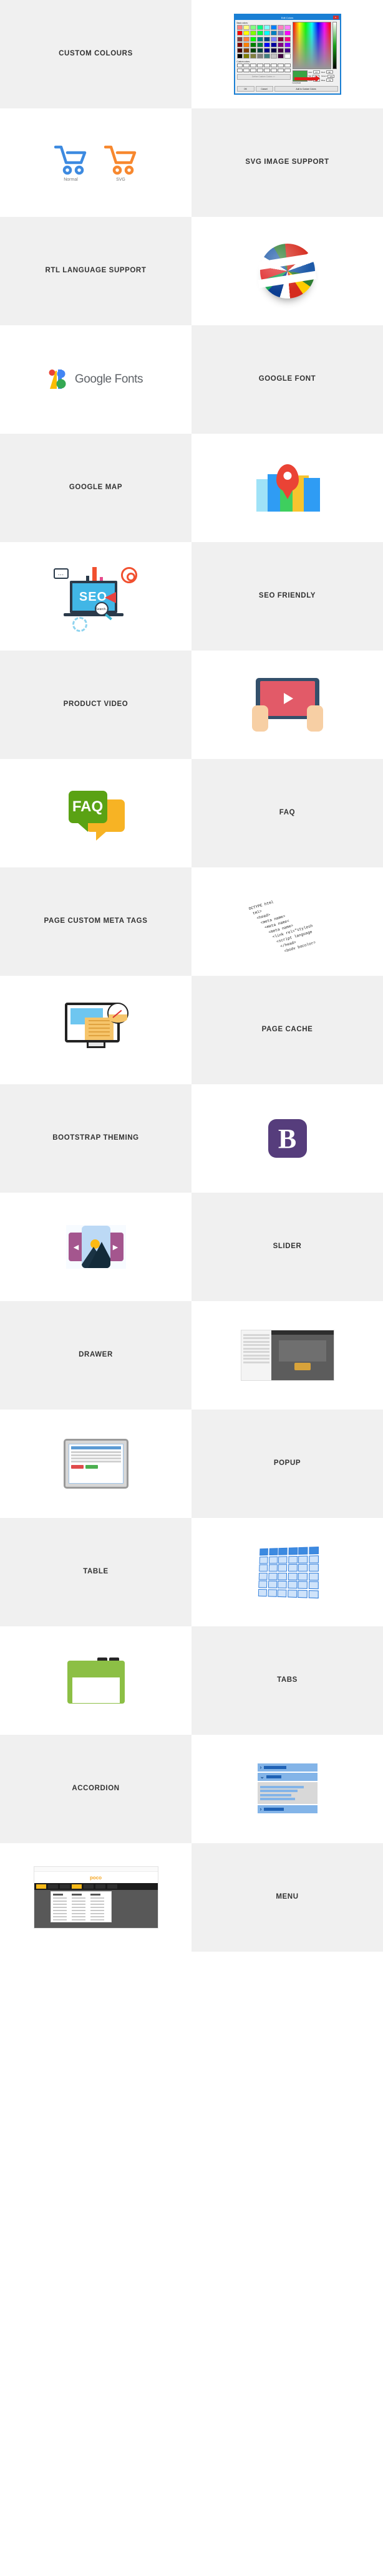 This screenshot has height=2576, width=383. What do you see at coordinates (256, 1355) in the screenshot?
I see `drawer-panel` at bounding box center [256, 1355].